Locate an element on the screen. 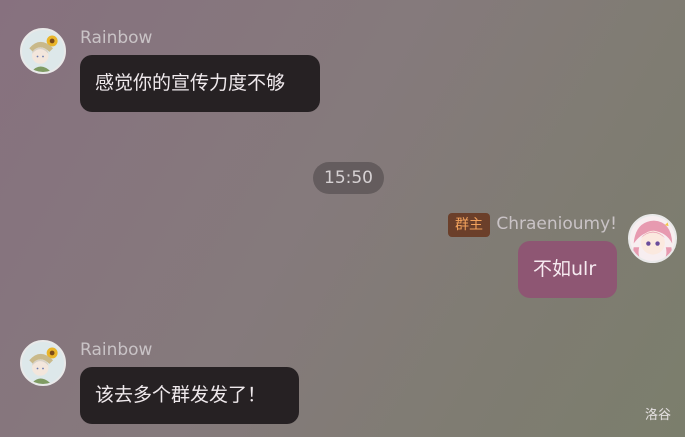 The width and height of the screenshot is (685, 437). time-separator: 15:50 is located at coordinates (348, 178).